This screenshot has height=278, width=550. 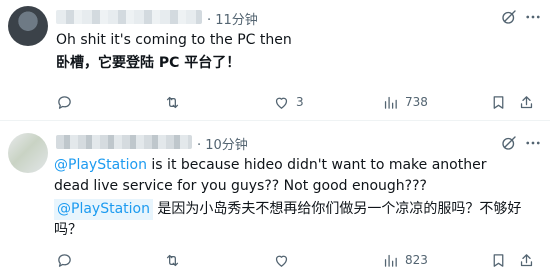 I want to click on like-button, so click(x=284, y=260).